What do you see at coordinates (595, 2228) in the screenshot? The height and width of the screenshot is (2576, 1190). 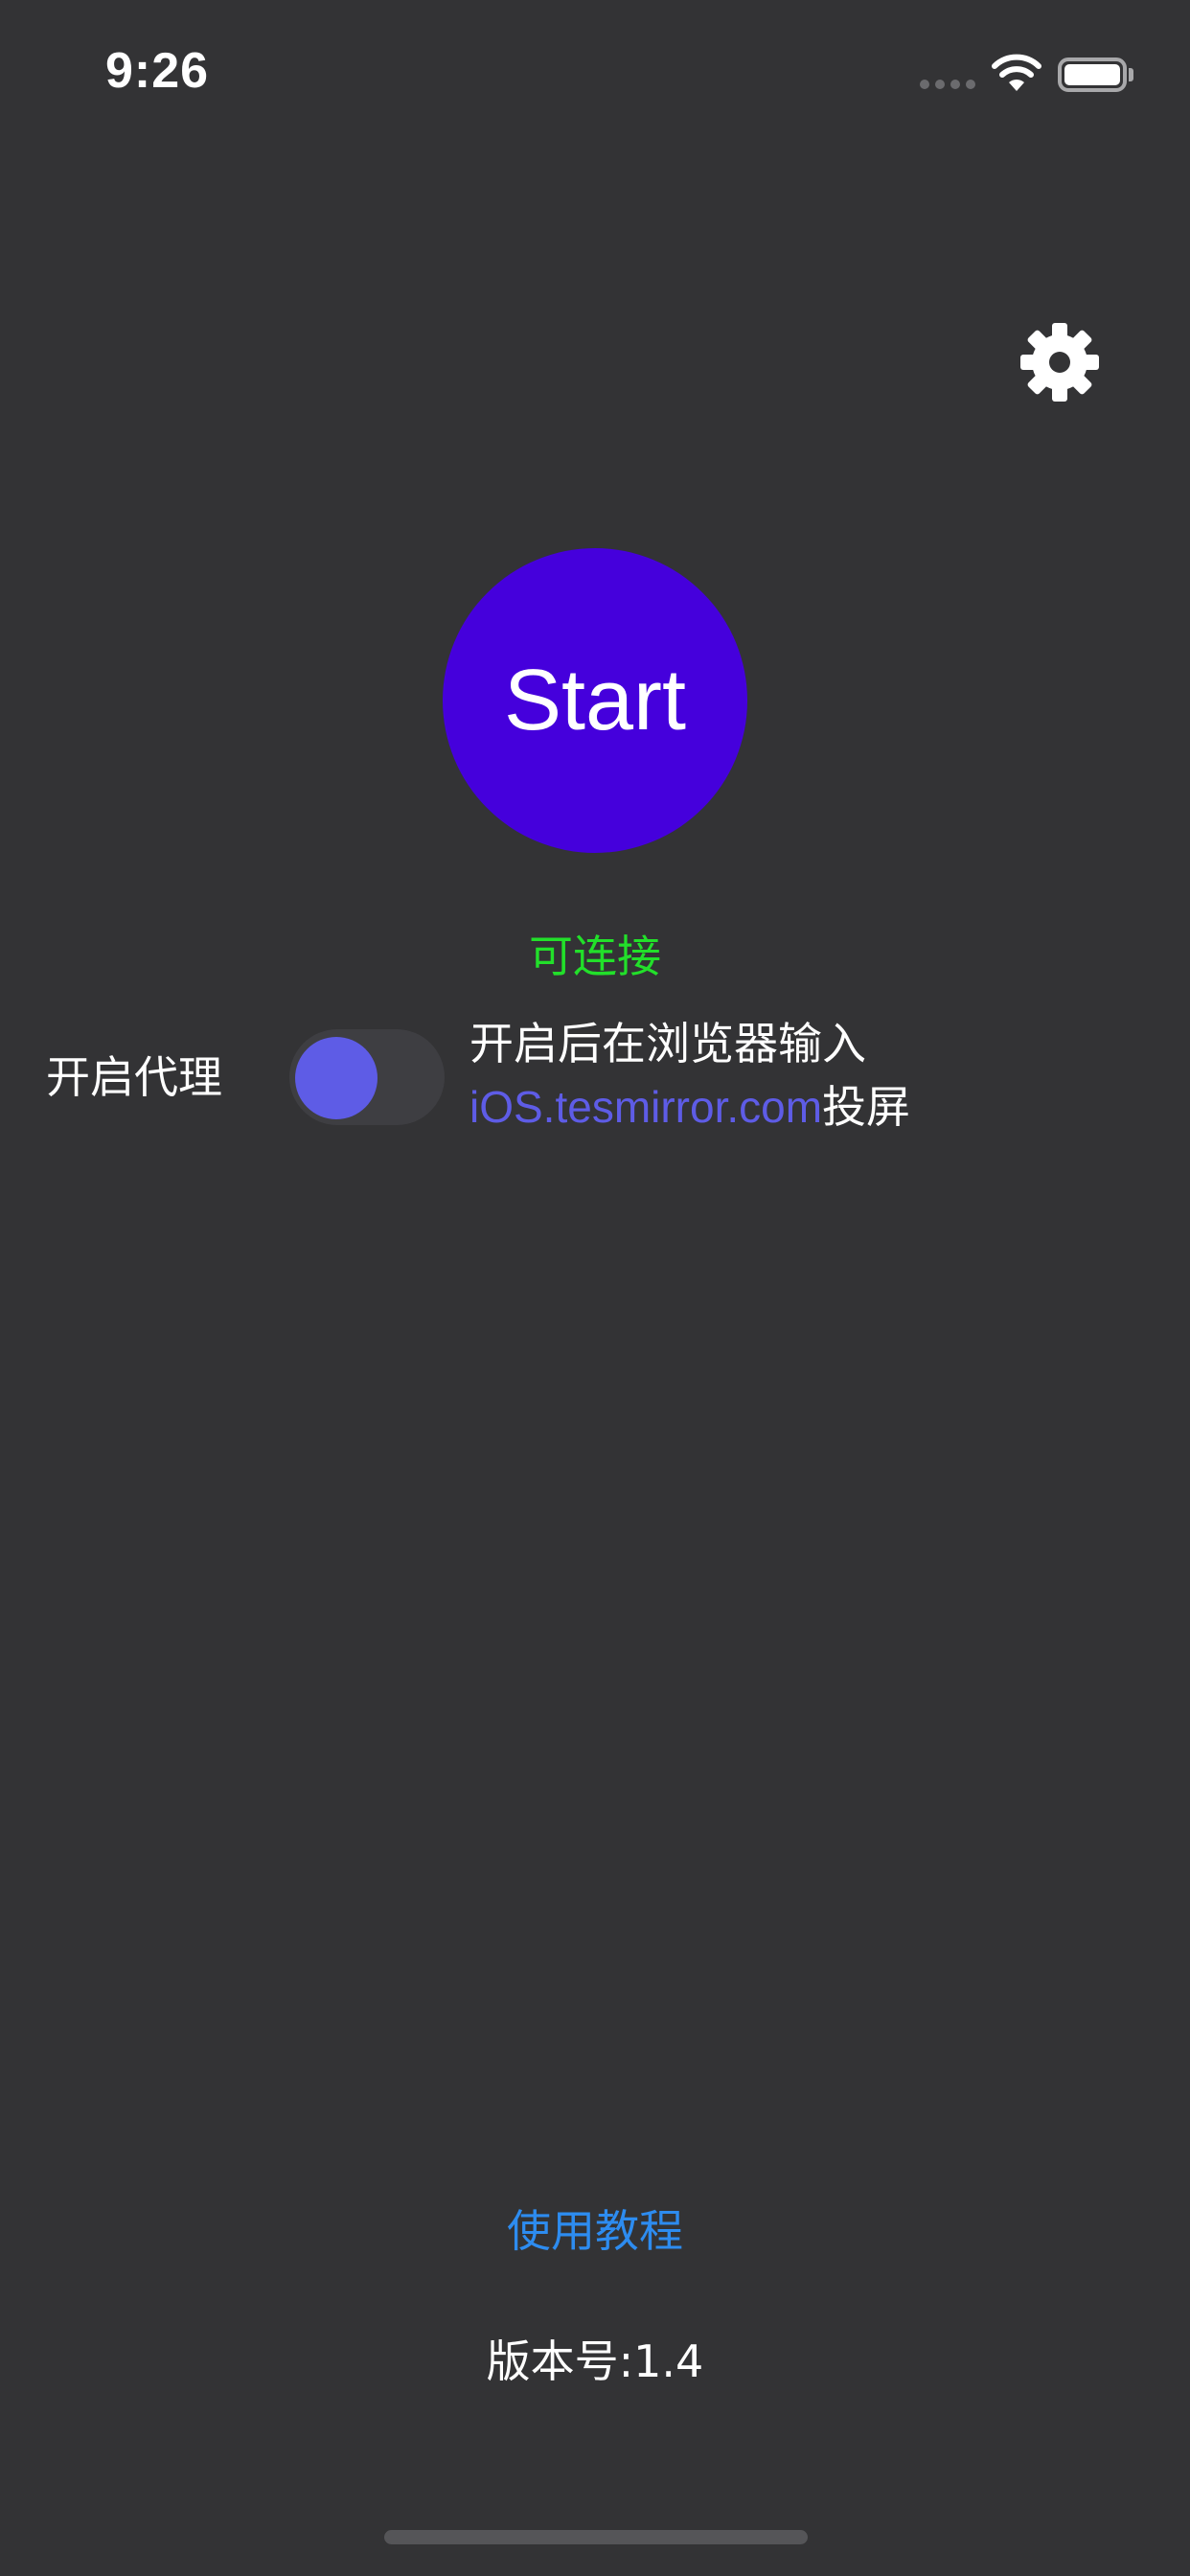 I see `tutorial-link: 使用教程` at bounding box center [595, 2228].